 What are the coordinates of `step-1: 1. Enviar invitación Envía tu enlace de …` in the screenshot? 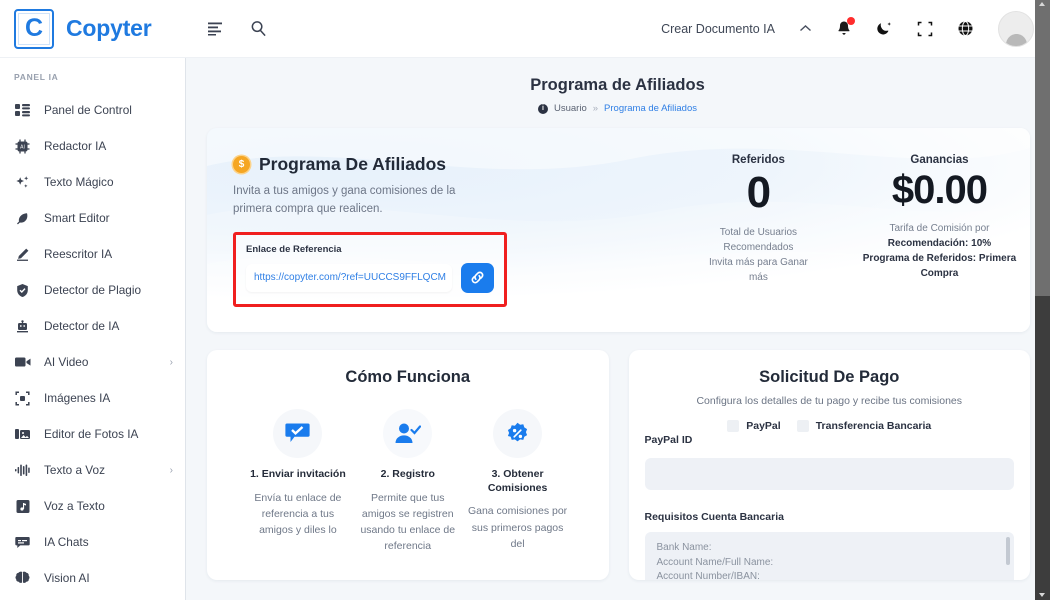 It's located at (298, 482).